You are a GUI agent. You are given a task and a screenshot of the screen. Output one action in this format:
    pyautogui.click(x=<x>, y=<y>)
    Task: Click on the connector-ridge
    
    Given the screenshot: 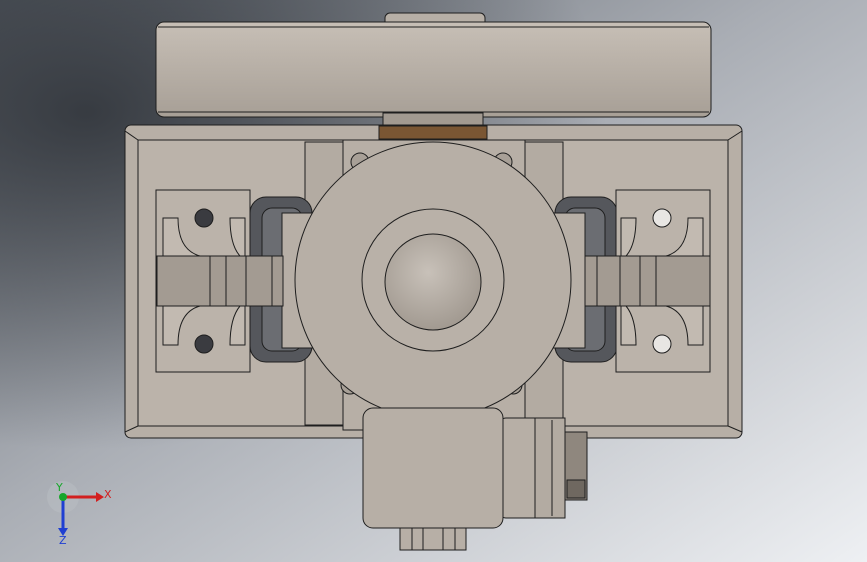 What is the action you would take?
    pyautogui.click(x=576, y=489)
    